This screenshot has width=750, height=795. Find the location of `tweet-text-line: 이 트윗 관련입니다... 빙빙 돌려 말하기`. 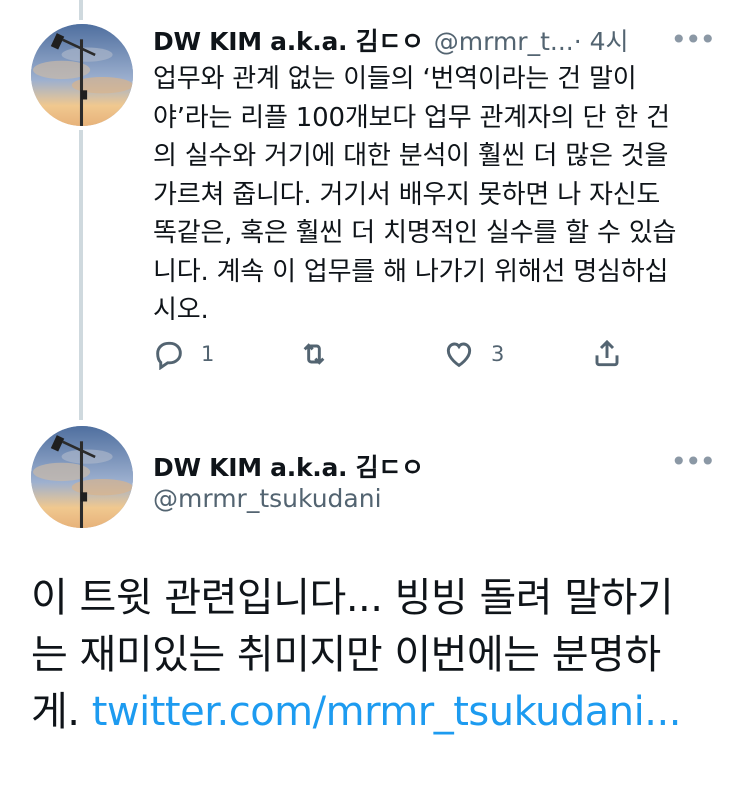

tweet-text-line: 이 트윗 관련입니다... 빙빙 돌려 말하기 is located at coordinates (352, 598).